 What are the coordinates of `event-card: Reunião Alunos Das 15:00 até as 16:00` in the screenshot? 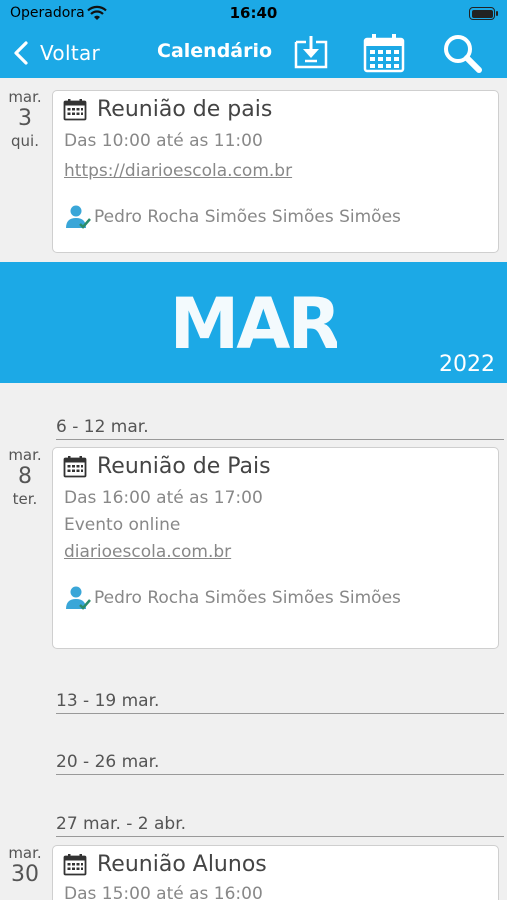 It's located at (275, 872).